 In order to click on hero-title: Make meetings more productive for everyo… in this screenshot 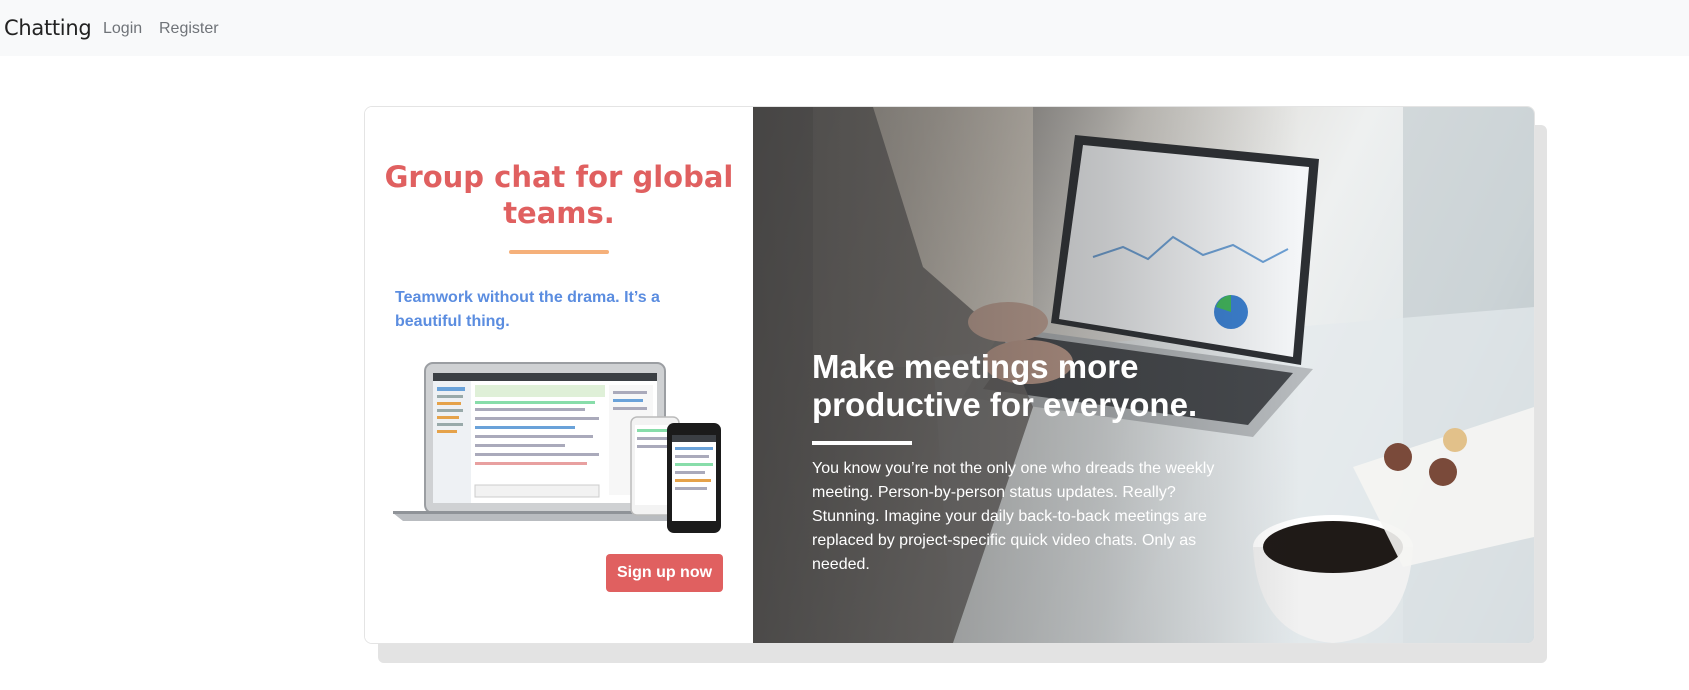, I will do `click(1005, 385)`.